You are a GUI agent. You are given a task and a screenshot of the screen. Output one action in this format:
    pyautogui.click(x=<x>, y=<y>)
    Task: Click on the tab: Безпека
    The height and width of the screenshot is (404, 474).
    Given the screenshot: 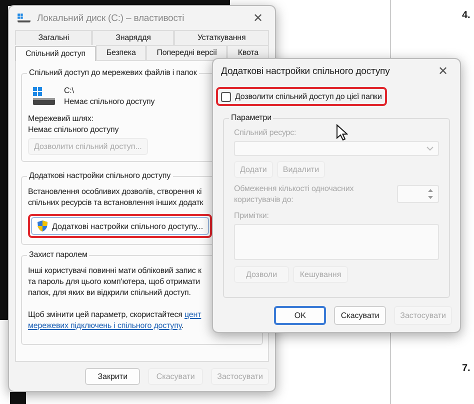 What is the action you would take?
    pyautogui.click(x=121, y=52)
    